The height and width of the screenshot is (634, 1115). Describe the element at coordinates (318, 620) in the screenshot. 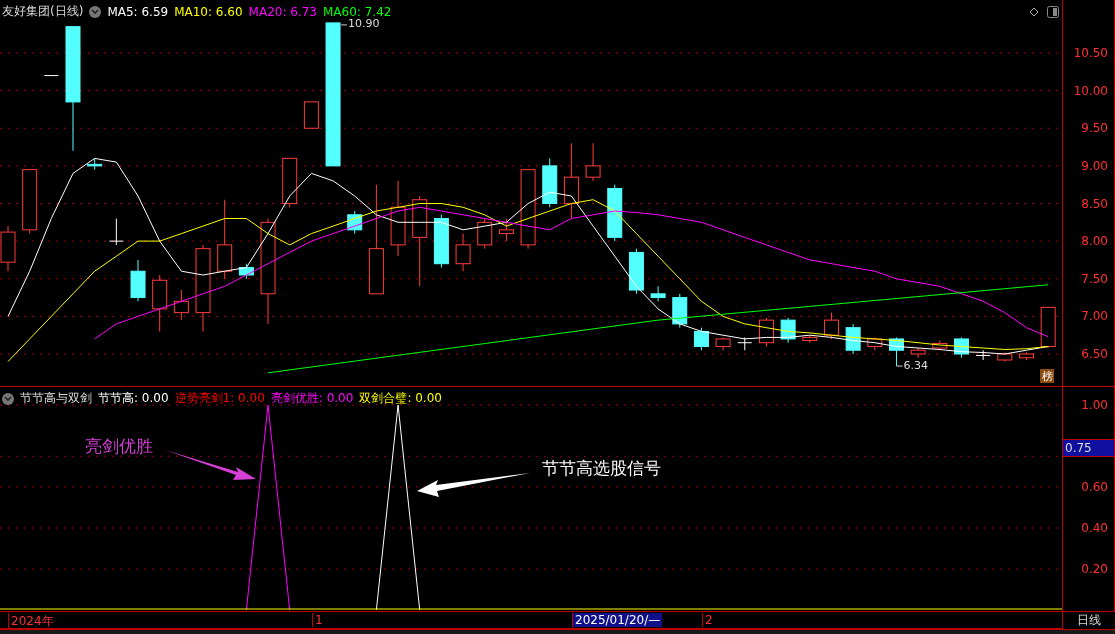

I see `date-axis-label: 1` at that location.